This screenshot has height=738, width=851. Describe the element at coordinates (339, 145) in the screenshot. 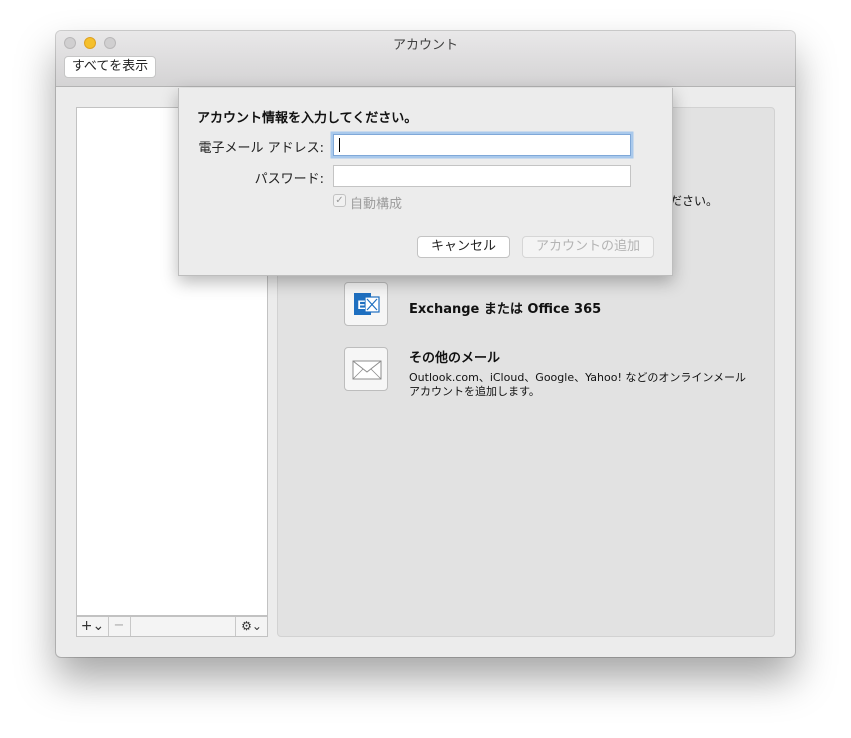

I see `text-caret` at that location.